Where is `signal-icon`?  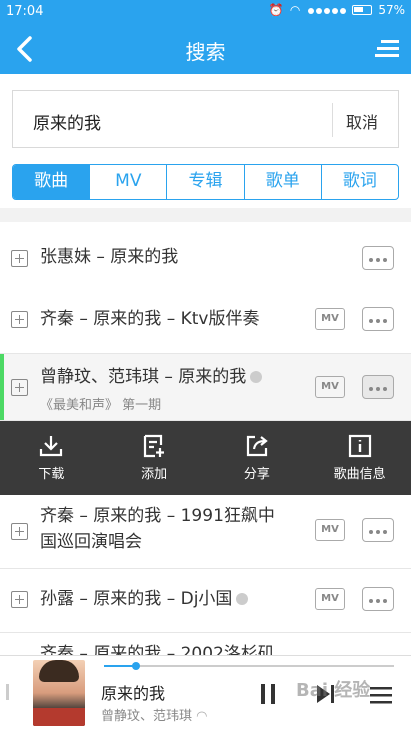 signal-icon is located at coordinates (326, 10).